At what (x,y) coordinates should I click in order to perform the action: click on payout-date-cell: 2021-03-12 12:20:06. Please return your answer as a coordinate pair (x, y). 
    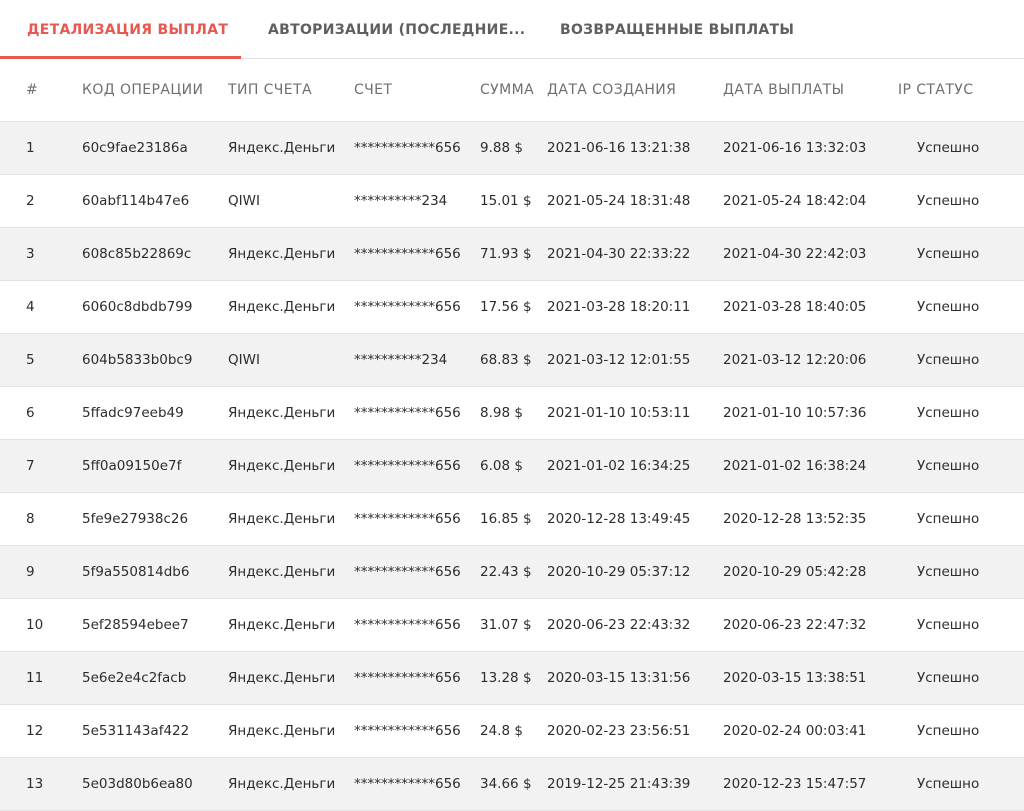
    Looking at the image, I should click on (795, 360).